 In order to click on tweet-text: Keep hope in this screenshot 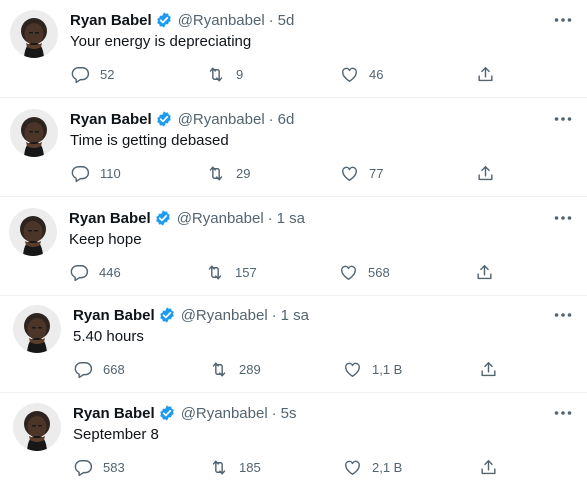, I will do `click(105, 239)`.